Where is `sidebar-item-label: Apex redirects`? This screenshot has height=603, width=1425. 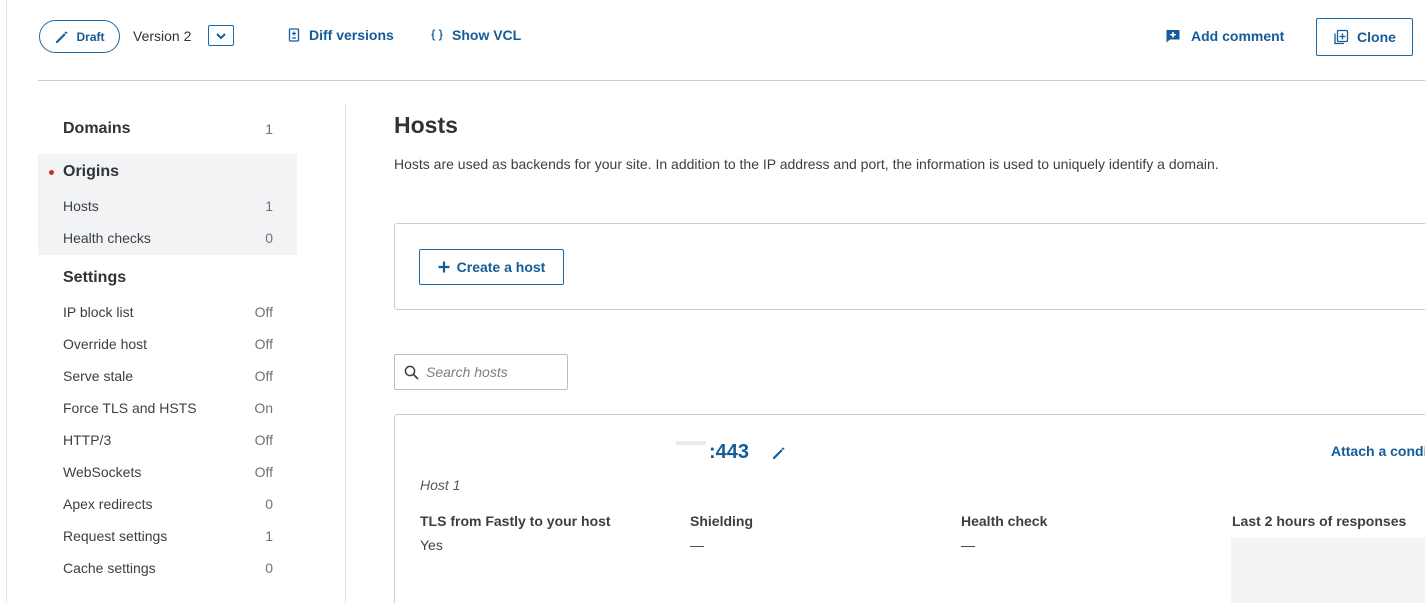
sidebar-item-label: Apex redirects is located at coordinates (108, 504).